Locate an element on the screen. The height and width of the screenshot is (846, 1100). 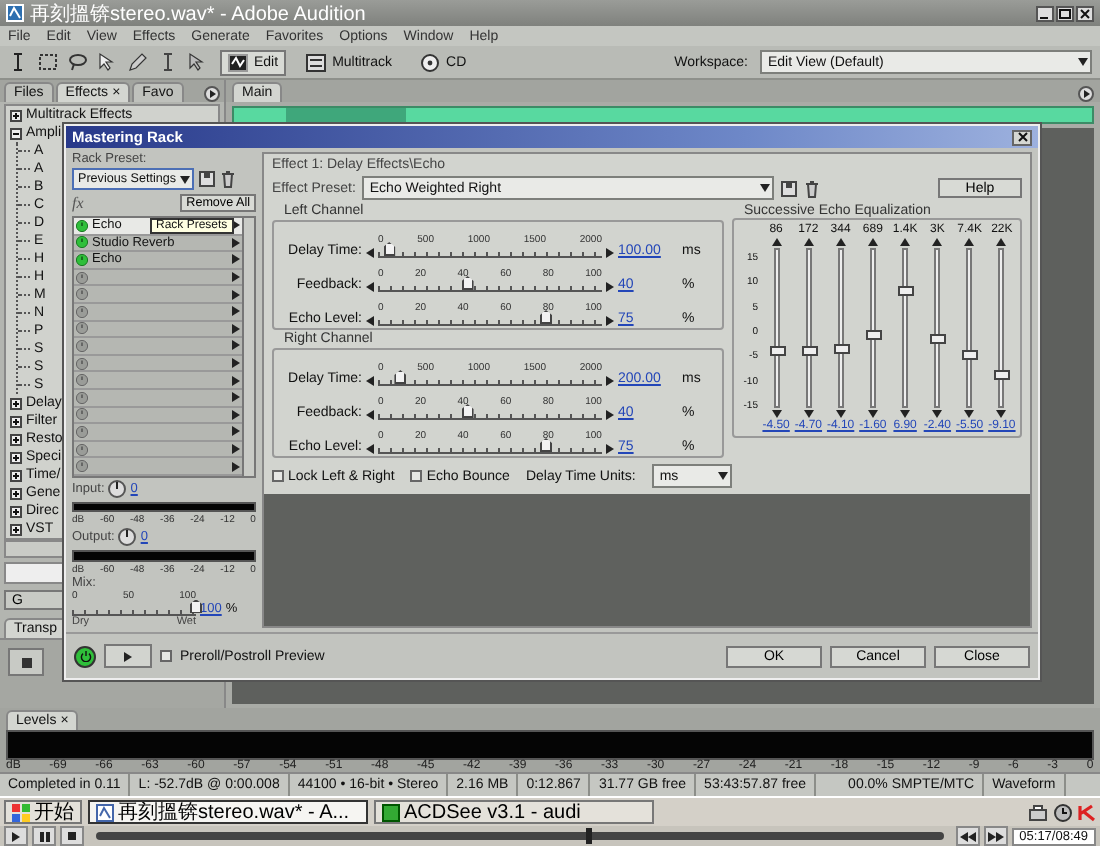
vertical-scrollbar is located at coordinates (250, 347).